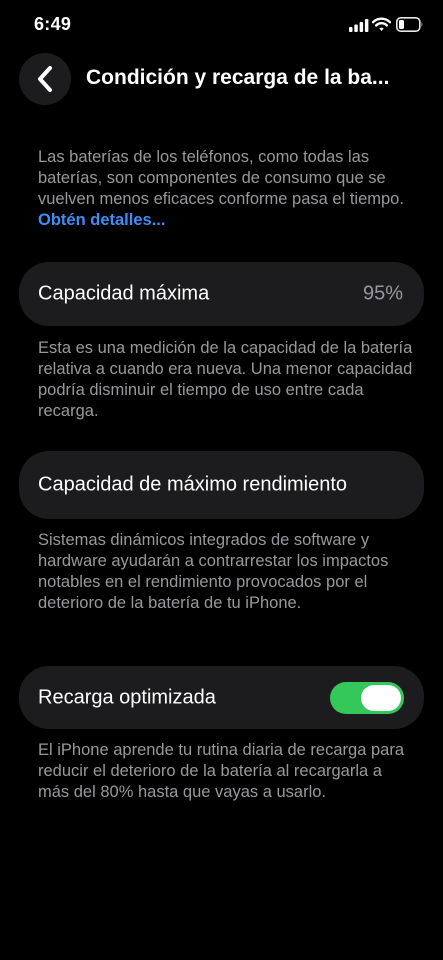  I want to click on max-capacity-label: Capacidad máxima, so click(124, 293).